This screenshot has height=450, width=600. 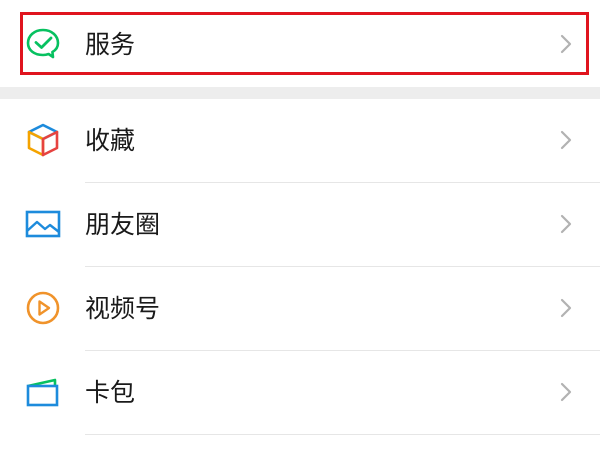 I want to click on highlight-box, so click(x=304, y=43).